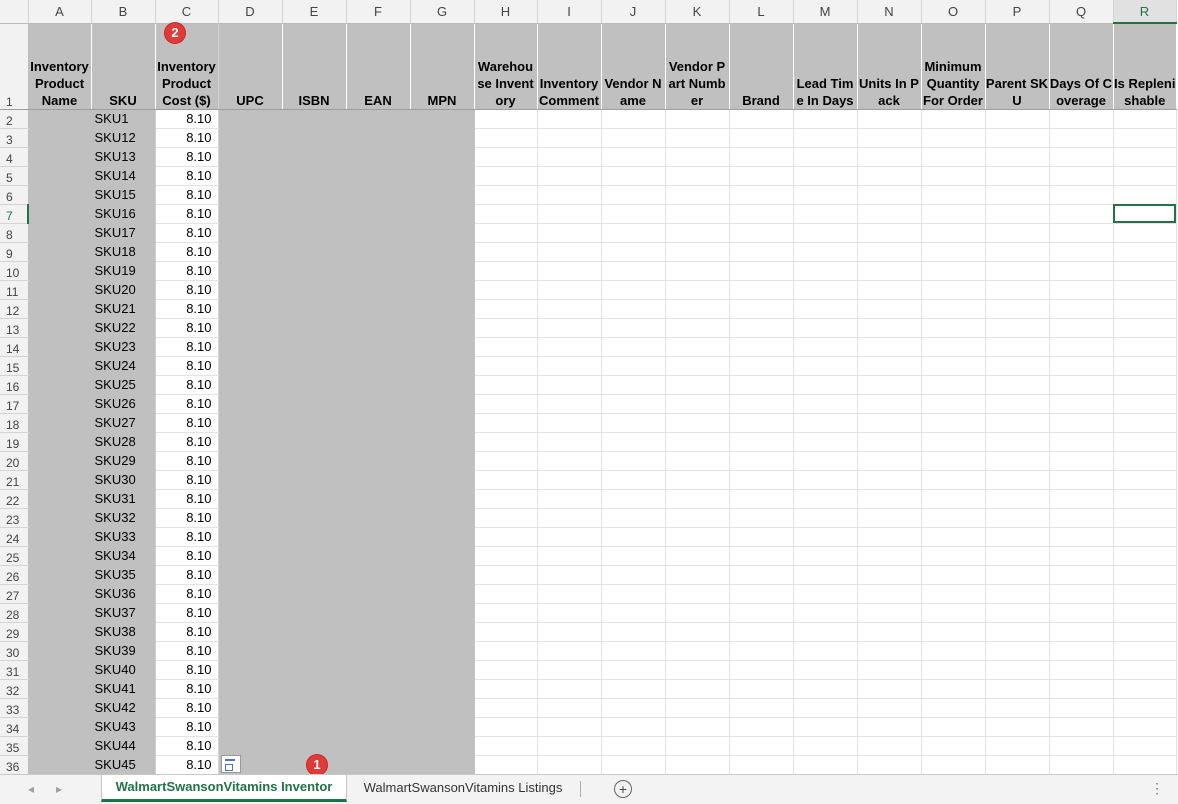 The image size is (1178, 804). Describe the element at coordinates (14, 442) in the screenshot. I see `row-number: 19` at that location.